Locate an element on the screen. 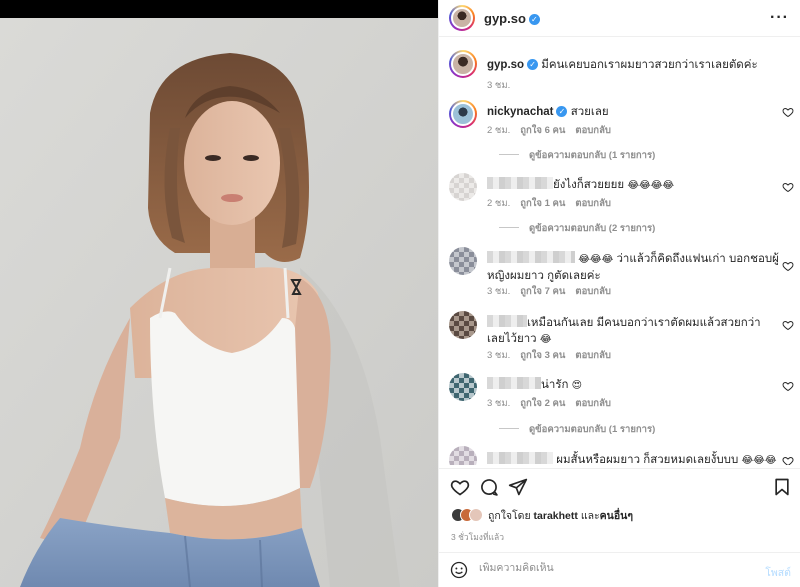 The width and height of the screenshot is (800, 587). caption-avatar is located at coordinates (463, 64).